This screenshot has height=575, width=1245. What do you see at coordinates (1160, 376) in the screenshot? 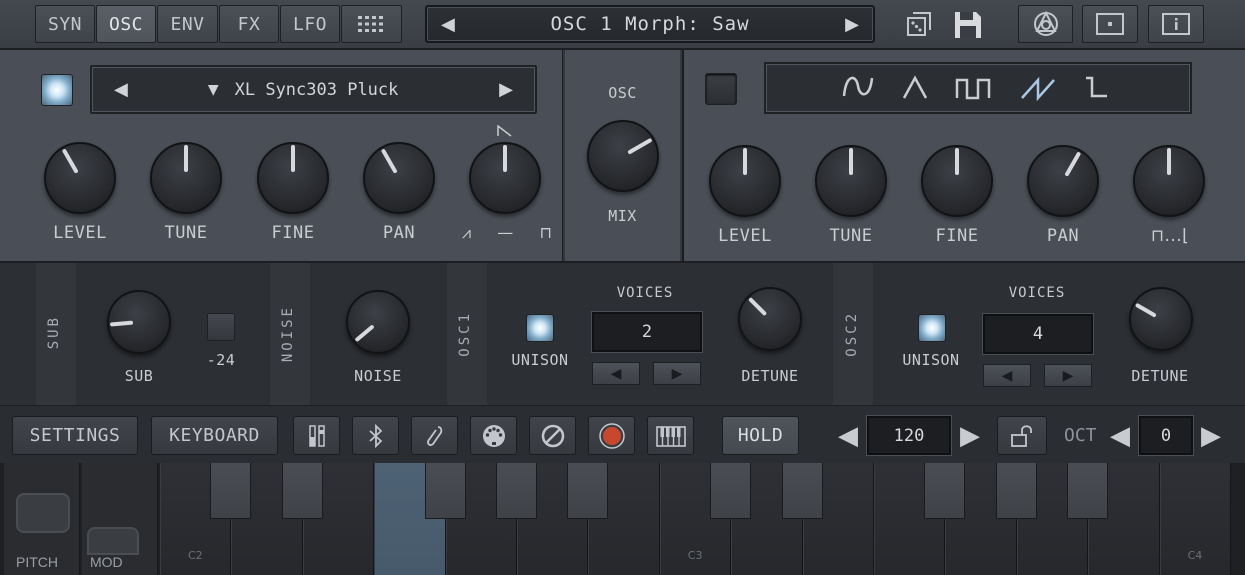
I see `osc2-detune-label: DETUNE` at bounding box center [1160, 376].